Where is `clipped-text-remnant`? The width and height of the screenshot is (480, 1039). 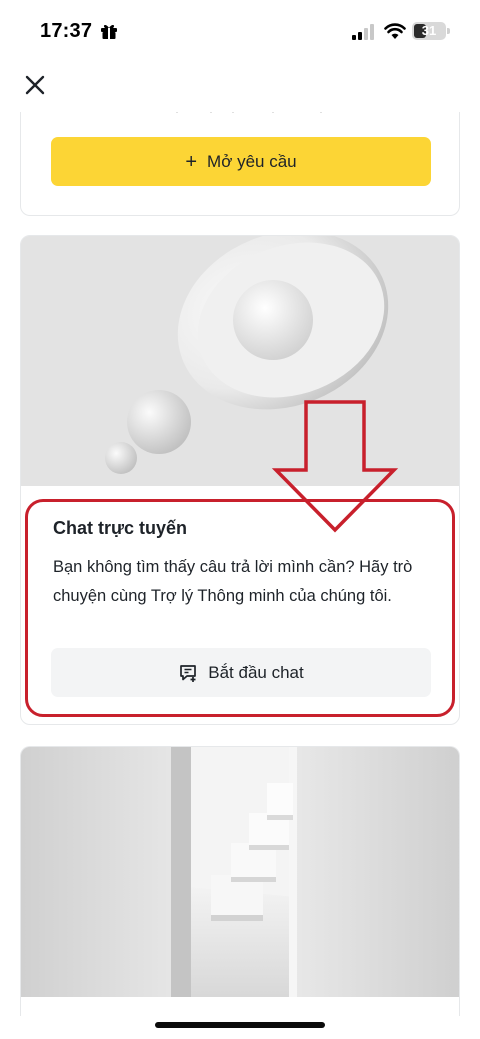 clipped-text-remnant is located at coordinates (249, 112).